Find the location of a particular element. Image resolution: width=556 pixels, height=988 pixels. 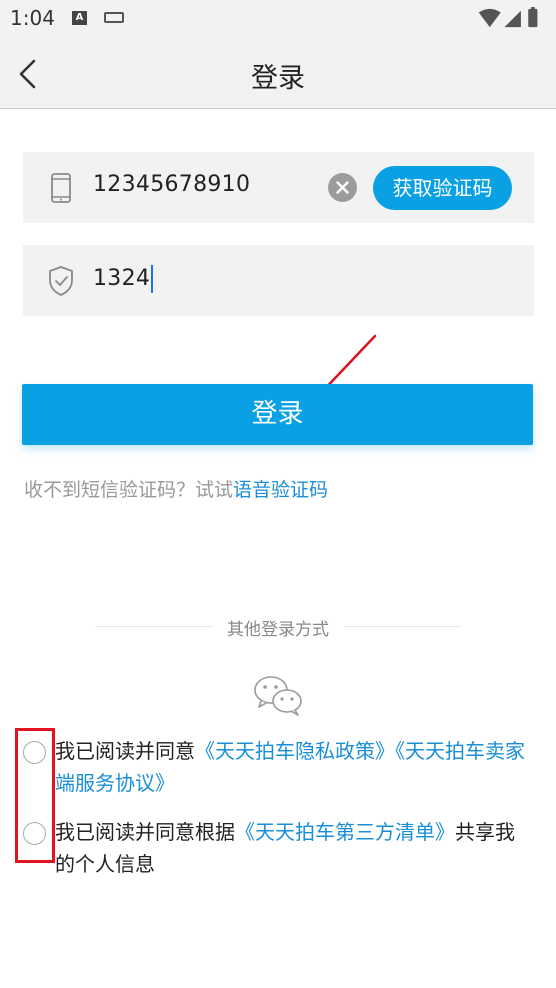

agreement-row-third-party: 我已阅读并同意根据《天天拍车第三方清单》共享我的个人信息 is located at coordinates (278, 848).